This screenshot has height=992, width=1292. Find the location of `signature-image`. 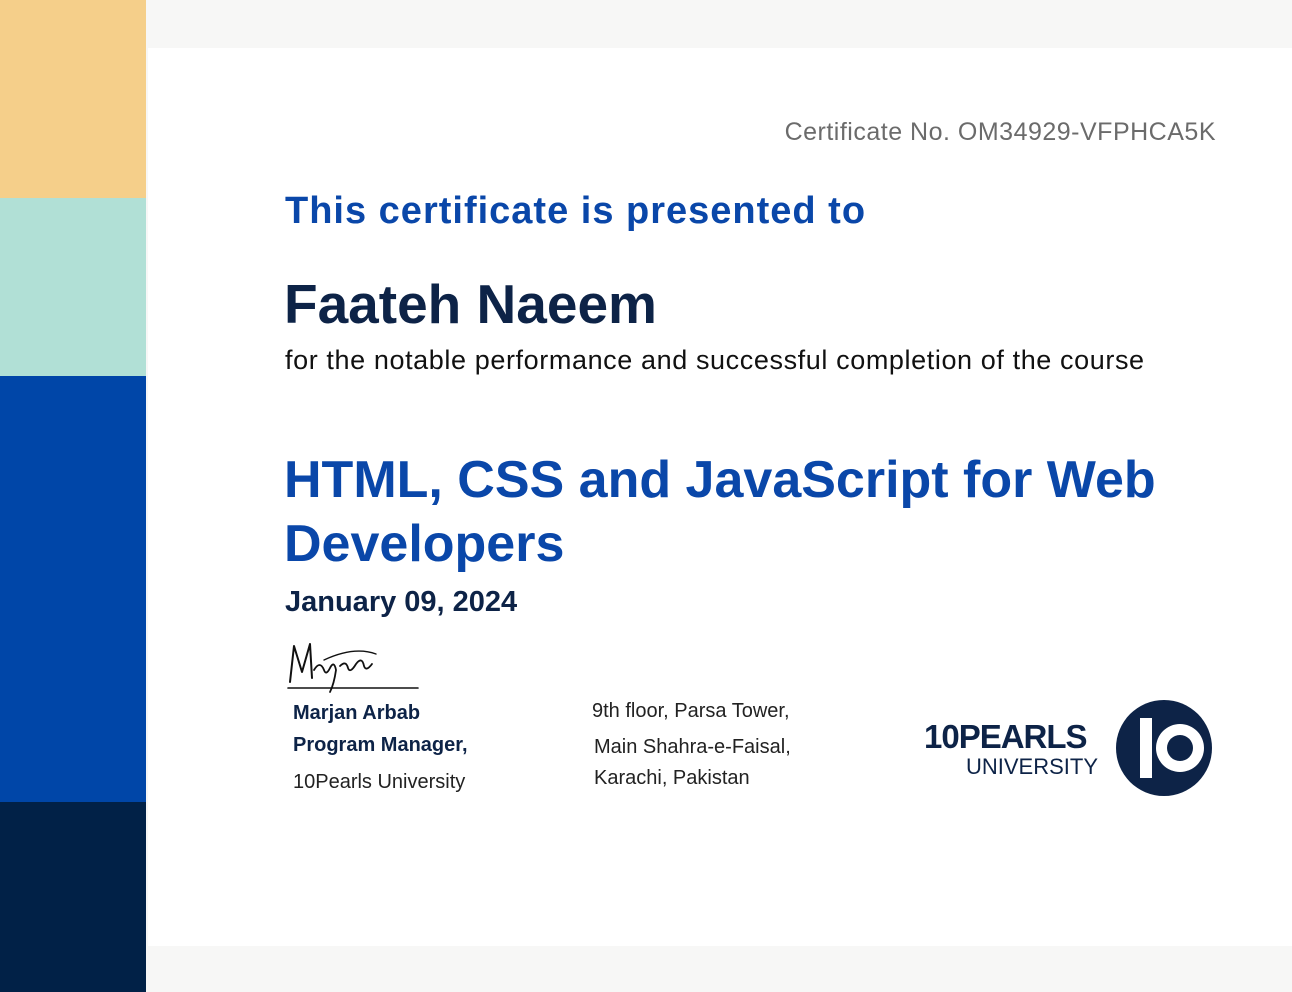

signature-image is located at coordinates (353, 668).